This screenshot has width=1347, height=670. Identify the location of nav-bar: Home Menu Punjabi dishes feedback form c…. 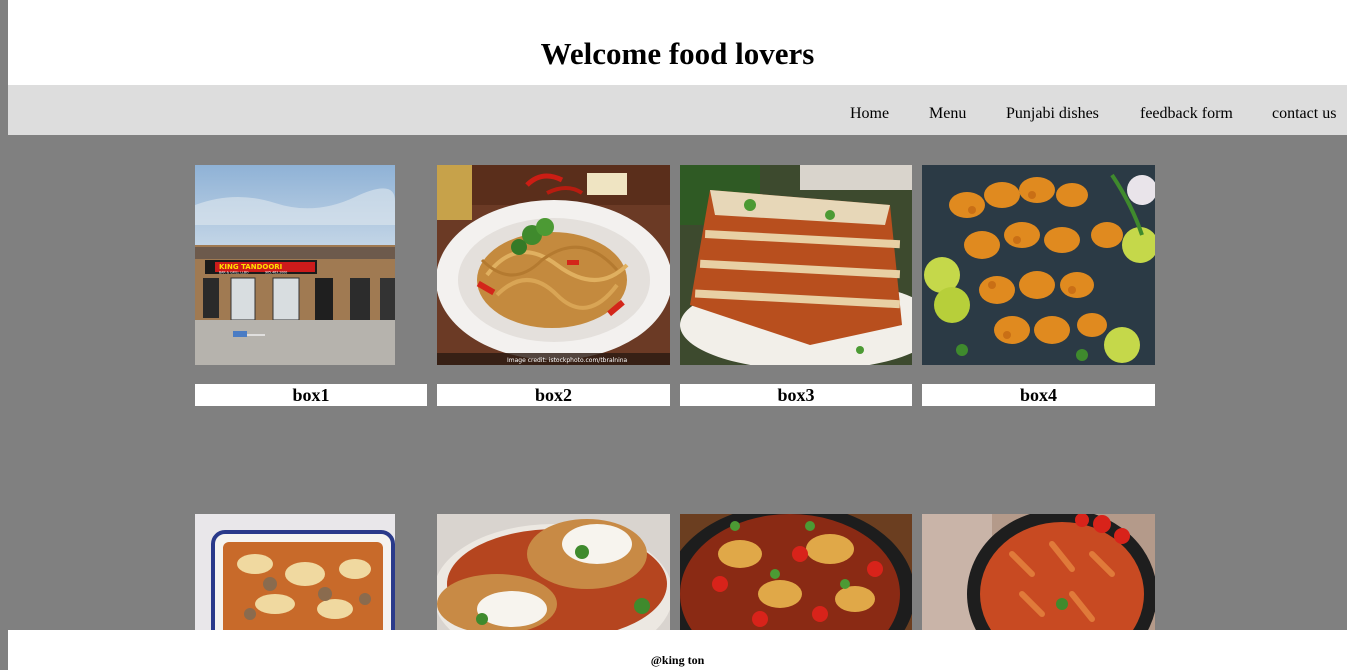
(677, 110).